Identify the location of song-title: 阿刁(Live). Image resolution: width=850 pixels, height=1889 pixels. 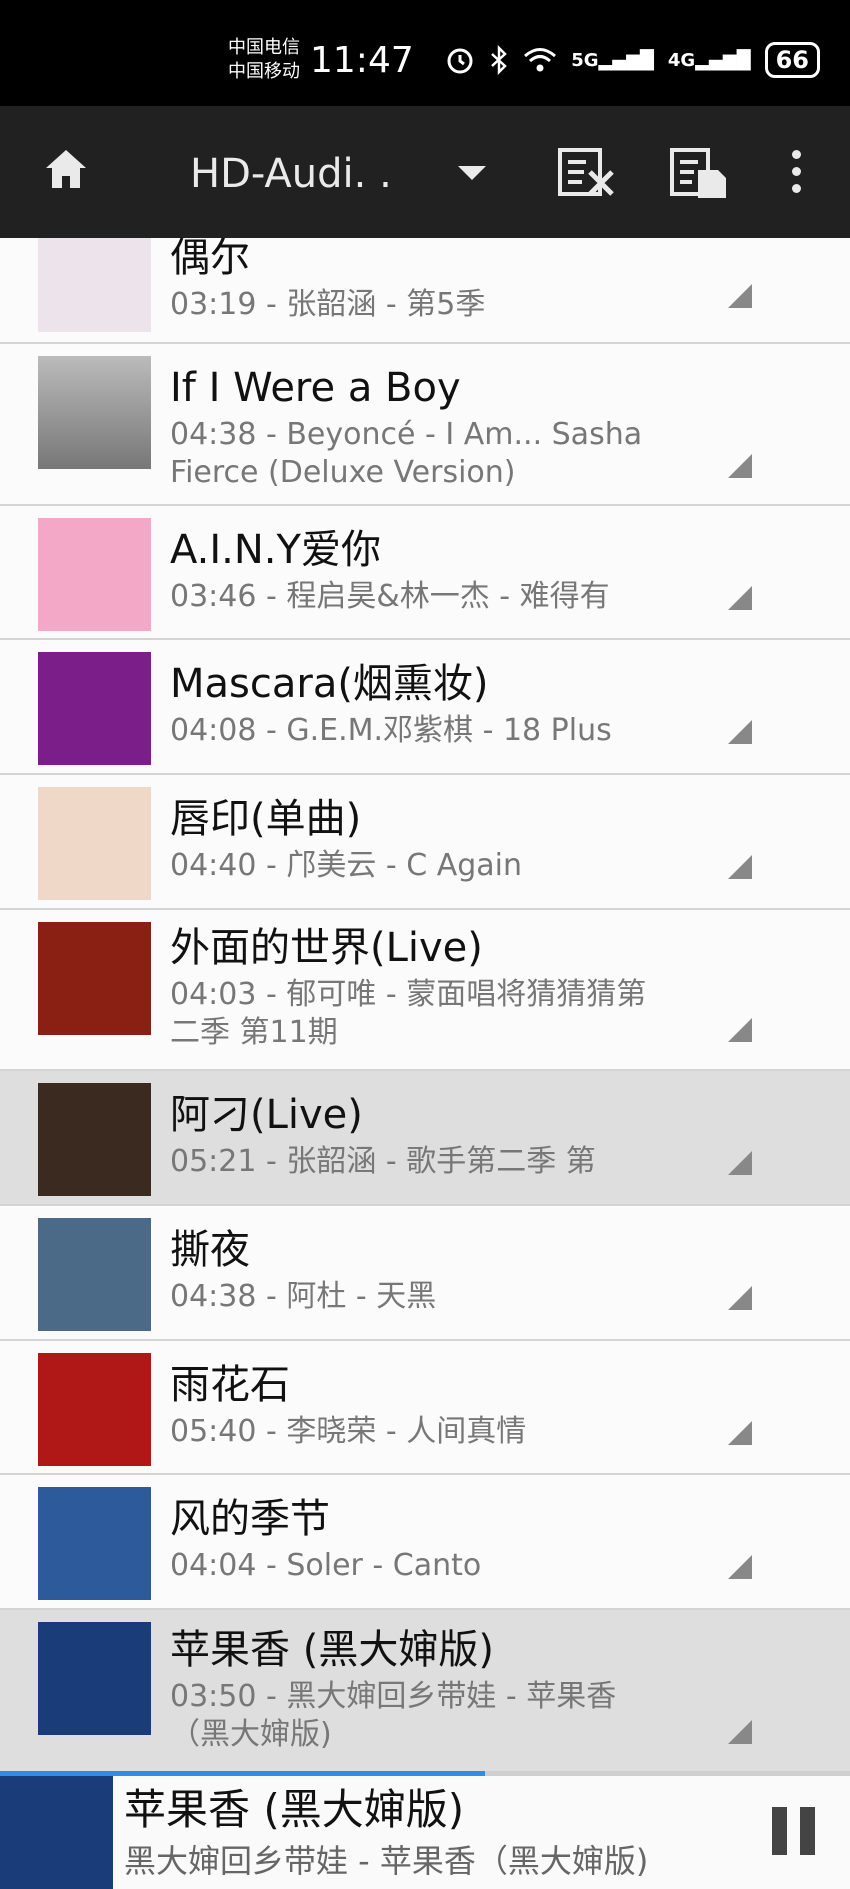
(266, 1115).